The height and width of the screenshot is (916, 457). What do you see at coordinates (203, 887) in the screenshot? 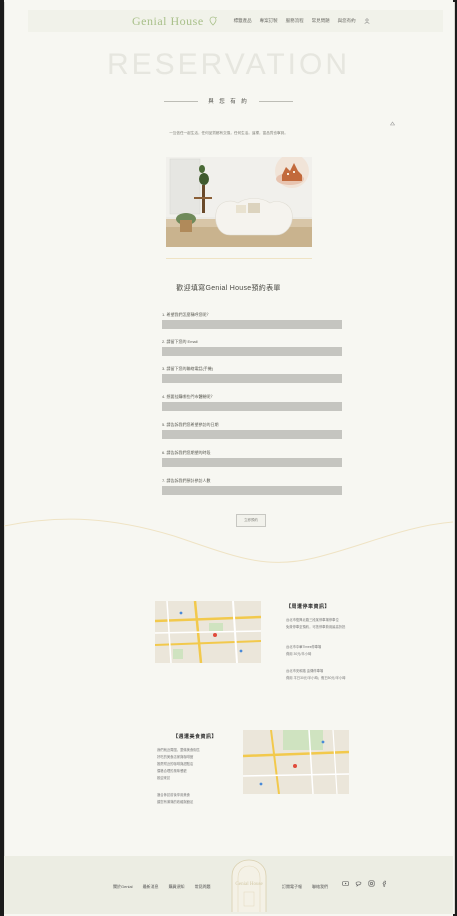
I see `footer-link-faq: 常見問題` at bounding box center [203, 887].